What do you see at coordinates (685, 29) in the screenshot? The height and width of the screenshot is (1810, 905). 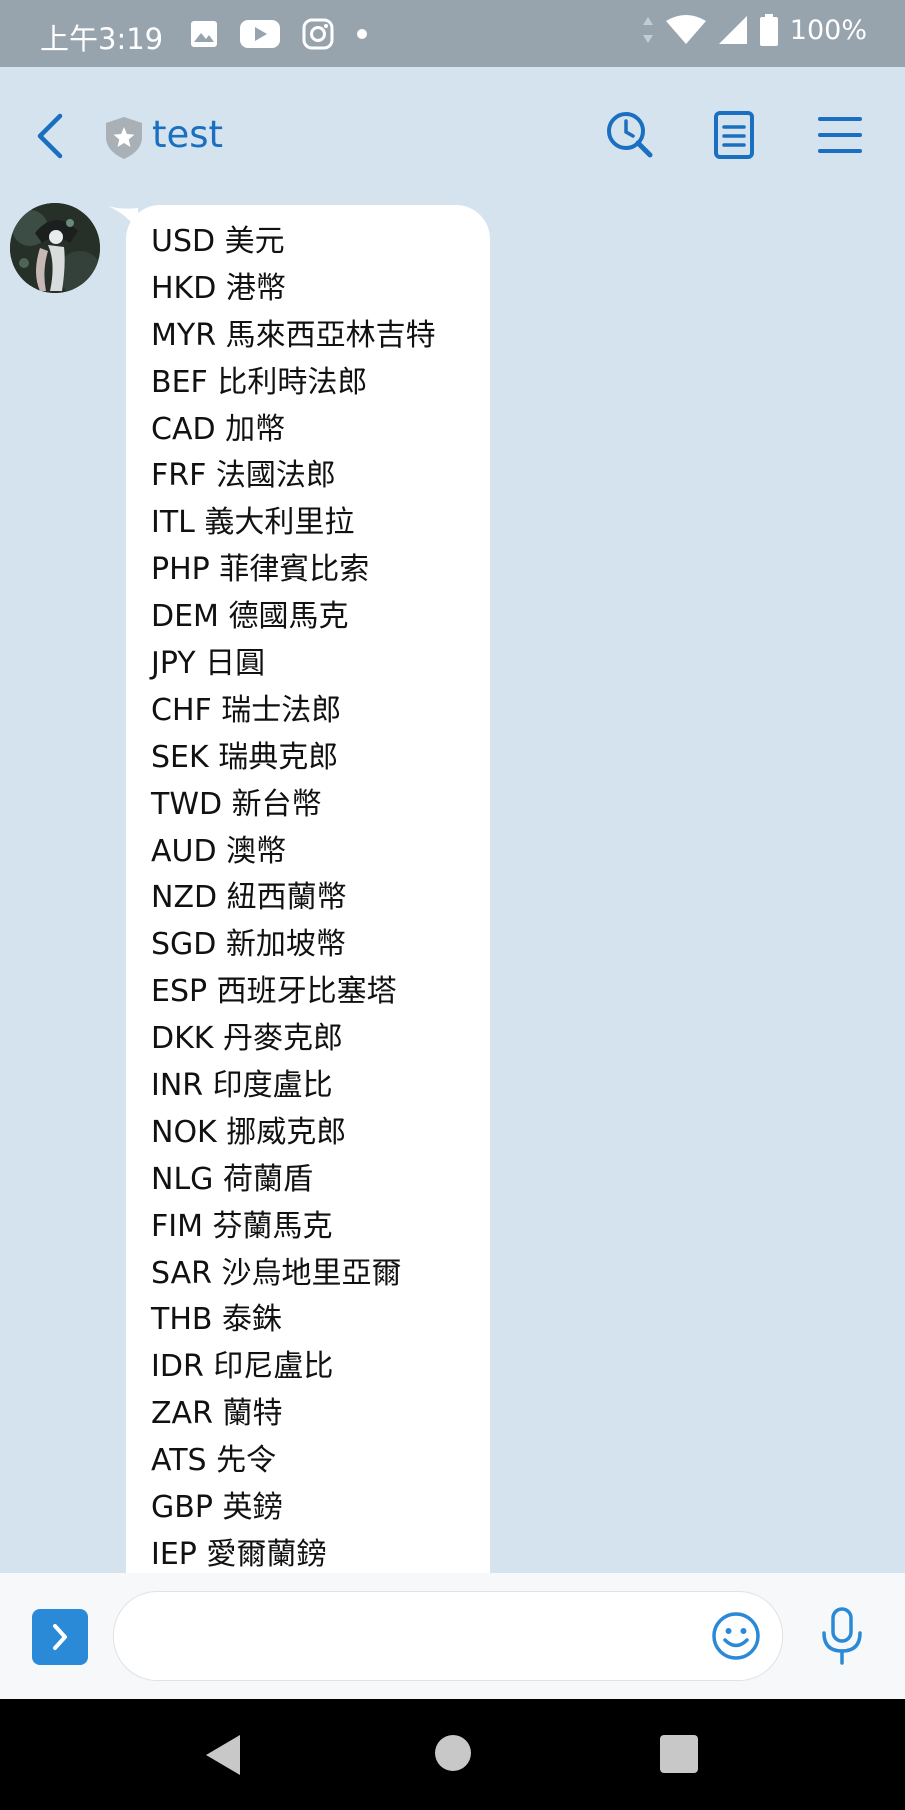 I see `wifi-icon` at bounding box center [685, 29].